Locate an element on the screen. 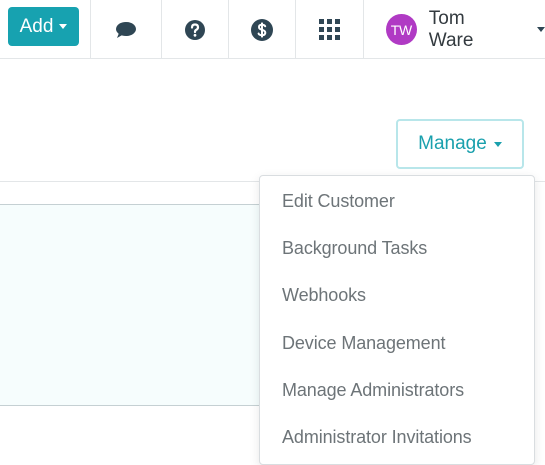 This screenshot has width=545, height=465. billing-button is located at coordinates (261, 29).